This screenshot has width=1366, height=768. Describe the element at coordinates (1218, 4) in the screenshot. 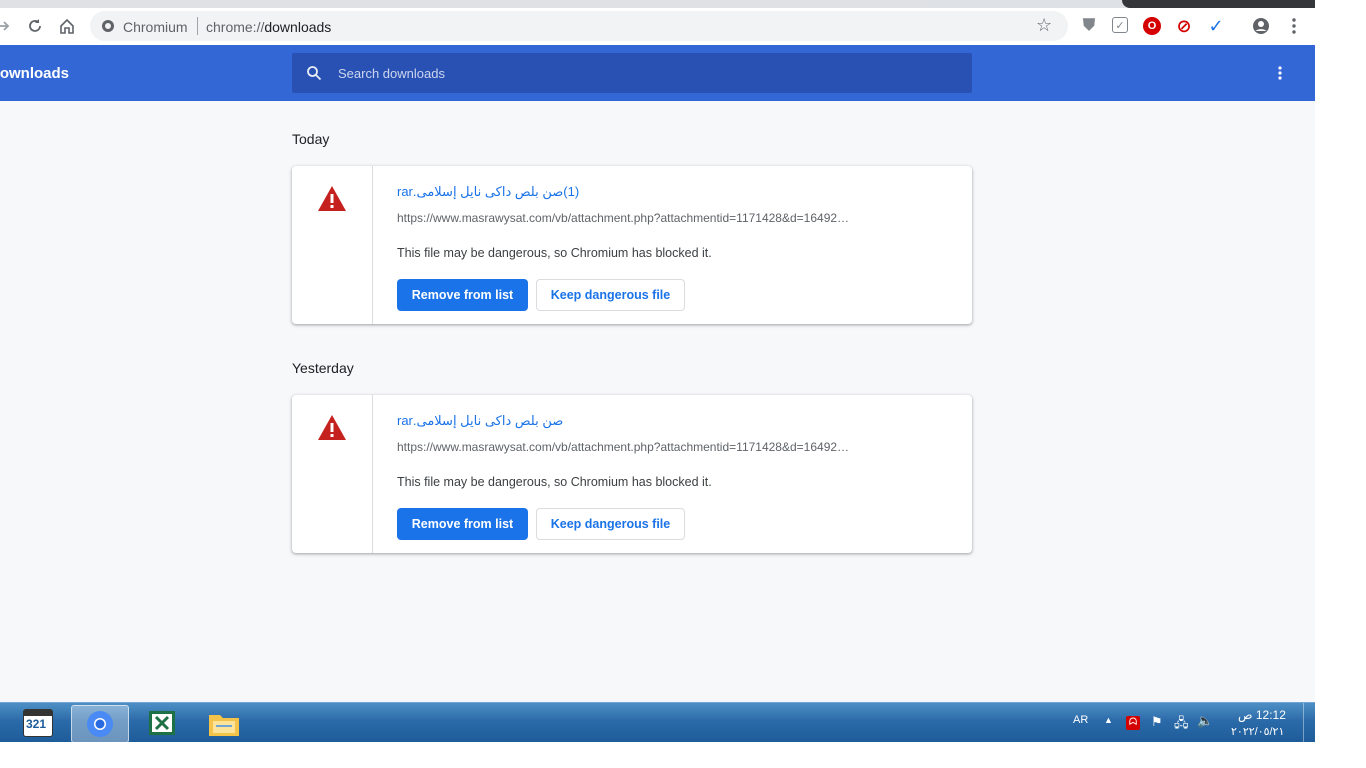

I see `window-caption` at that location.